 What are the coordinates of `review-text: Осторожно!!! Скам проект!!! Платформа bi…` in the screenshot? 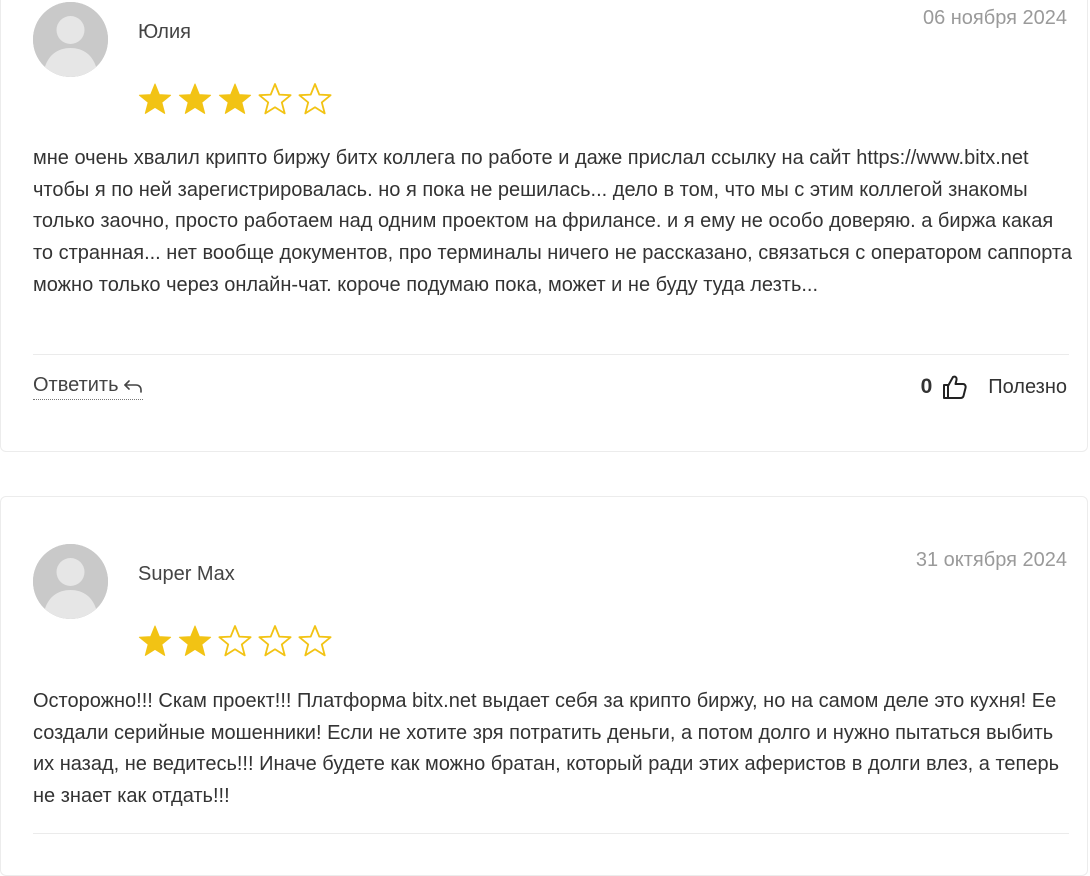 It's located at (546, 749).